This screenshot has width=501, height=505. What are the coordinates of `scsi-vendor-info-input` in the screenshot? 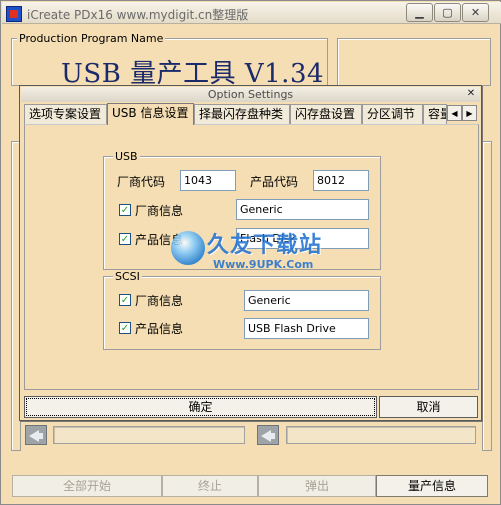 It's located at (306, 300).